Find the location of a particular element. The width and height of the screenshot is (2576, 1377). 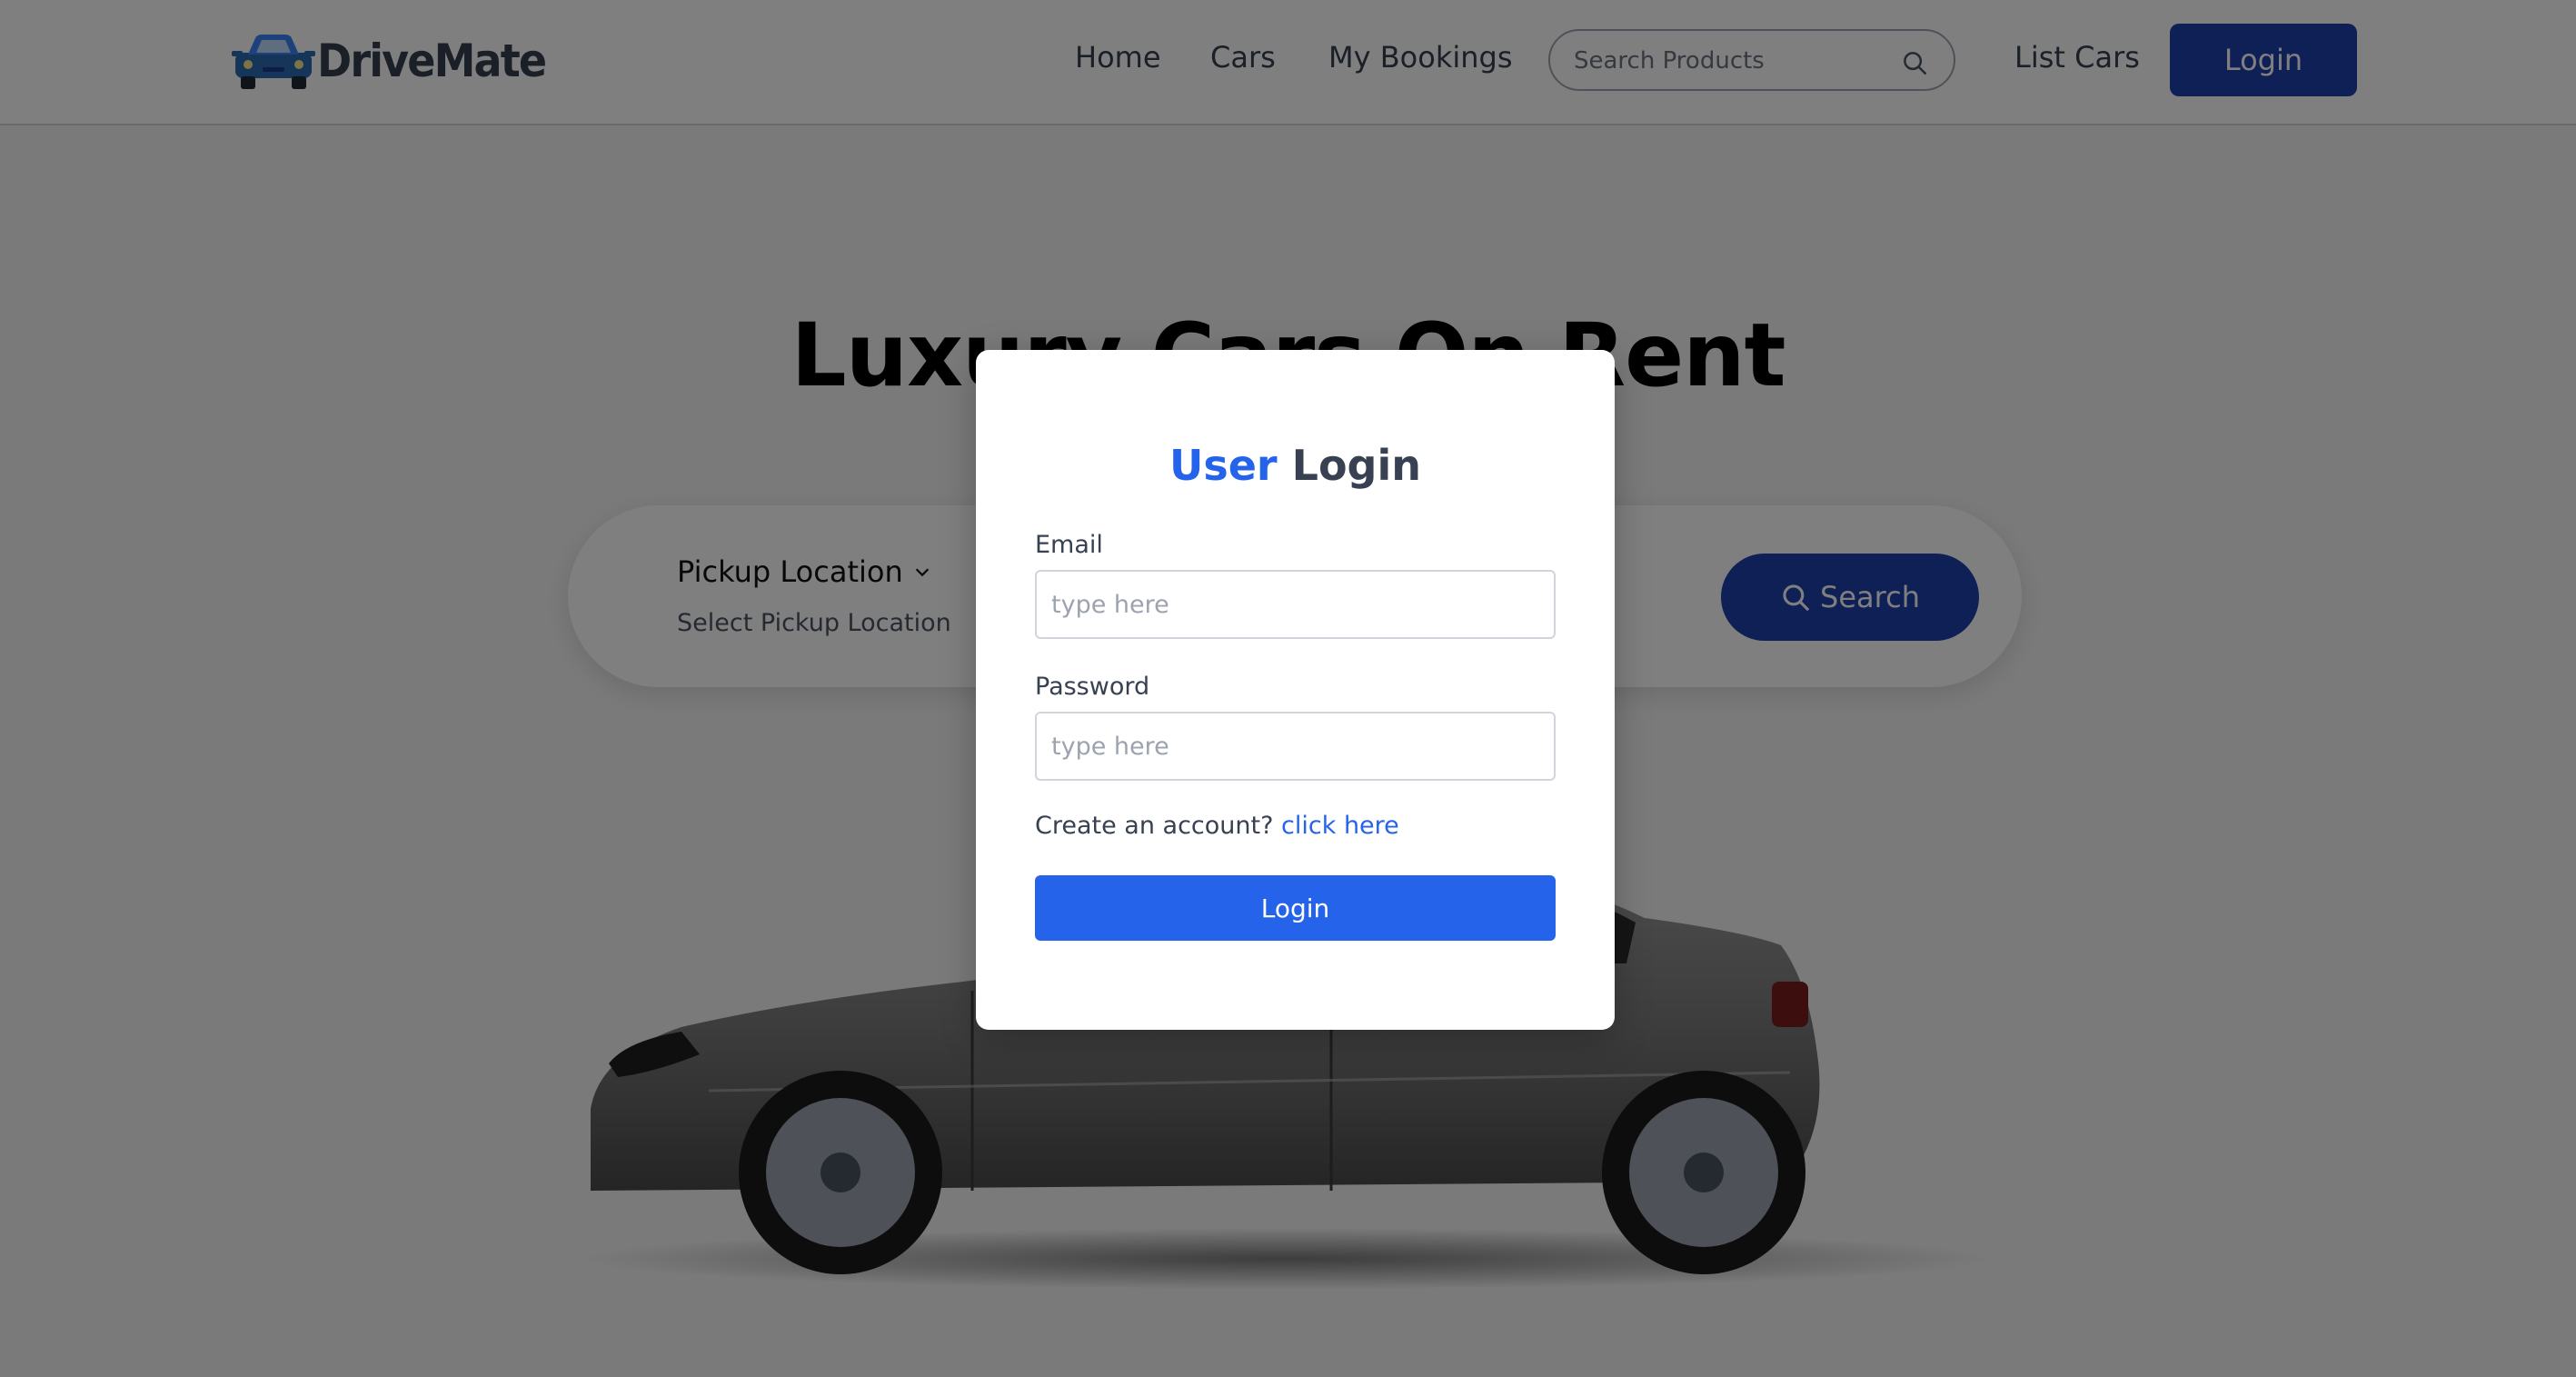

create-account-text: Create an account? is located at coordinates (1154, 826).